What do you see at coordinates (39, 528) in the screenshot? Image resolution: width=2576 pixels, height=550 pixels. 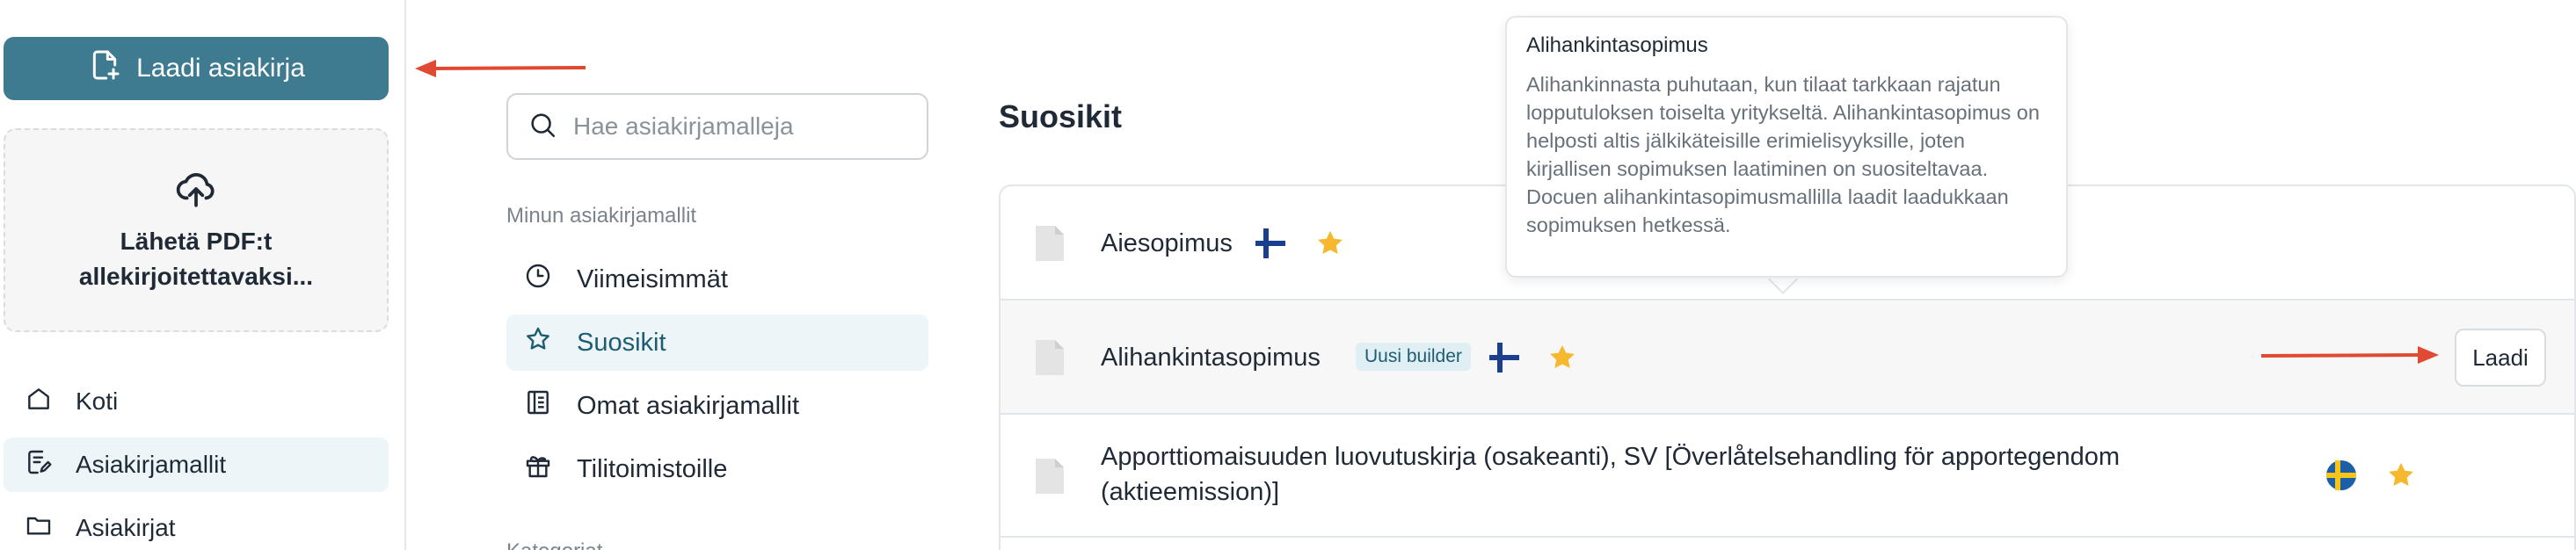 I see `folder-icon` at bounding box center [39, 528].